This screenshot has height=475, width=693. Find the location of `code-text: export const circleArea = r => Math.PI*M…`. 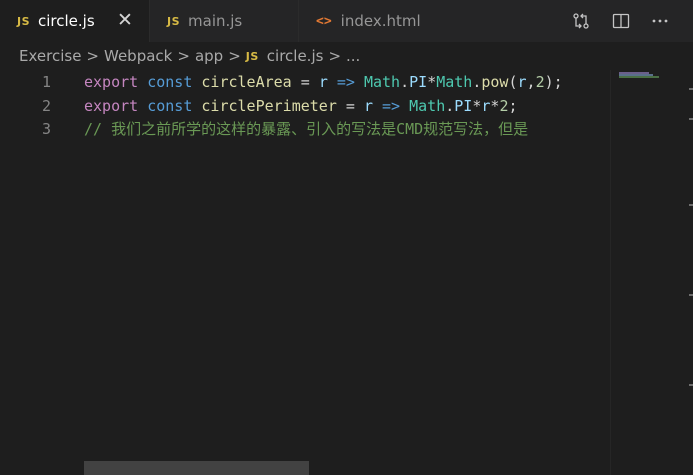

code-text: export const circleArea = r => Math.PI*M… is located at coordinates (323, 82).